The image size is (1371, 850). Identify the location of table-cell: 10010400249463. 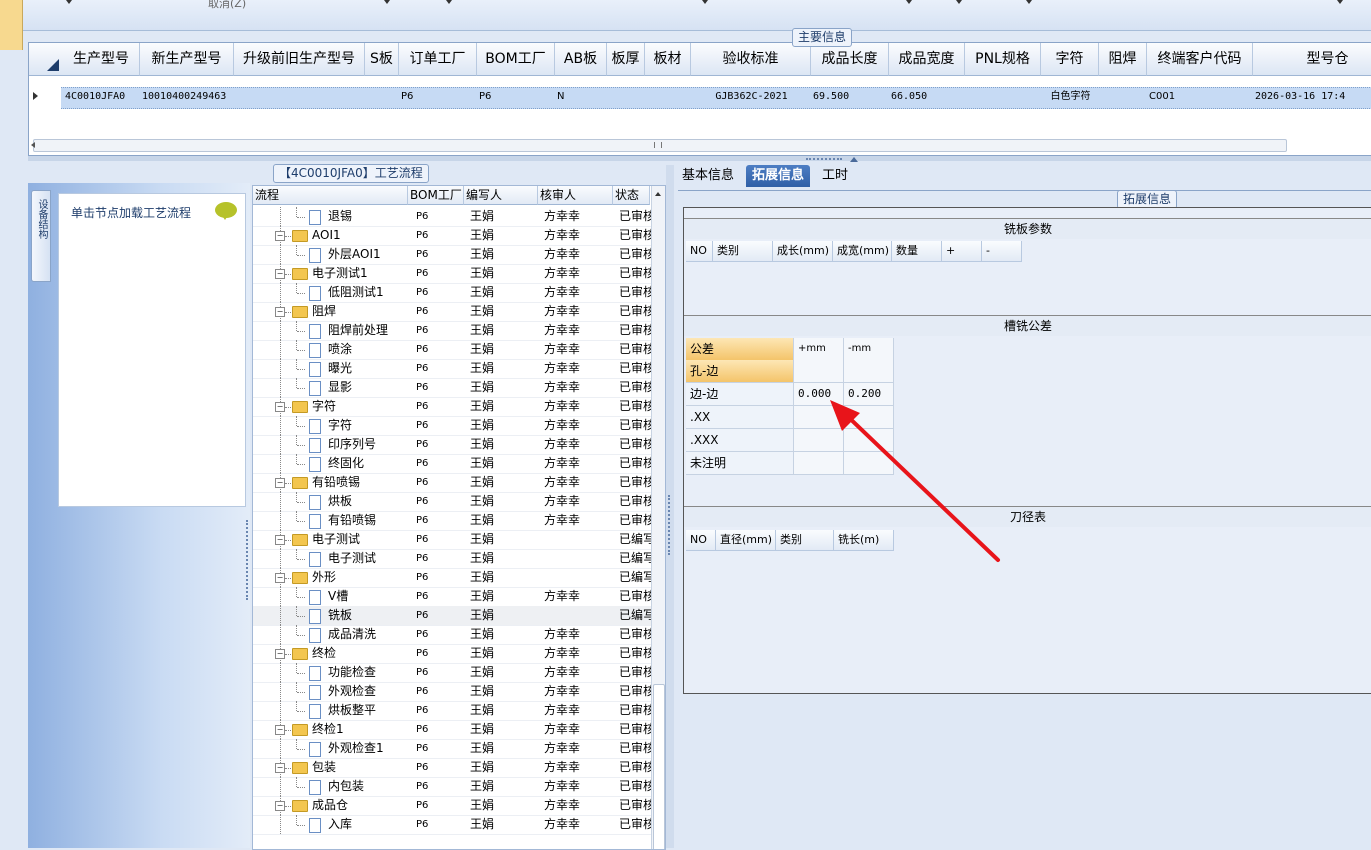
(186, 97).